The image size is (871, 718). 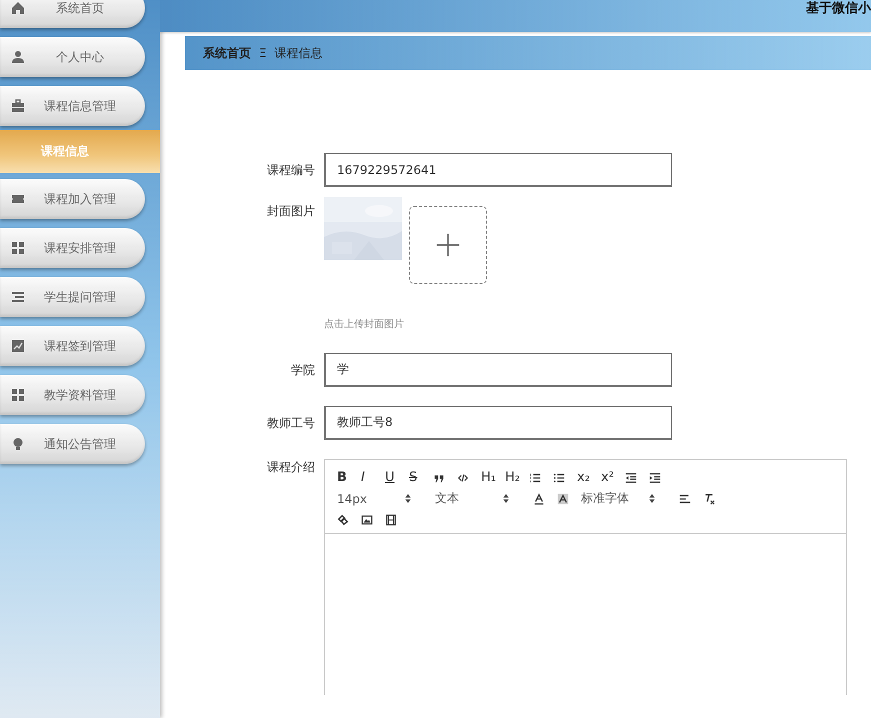 What do you see at coordinates (18, 199) in the screenshot?
I see `ticket-icon` at bounding box center [18, 199].